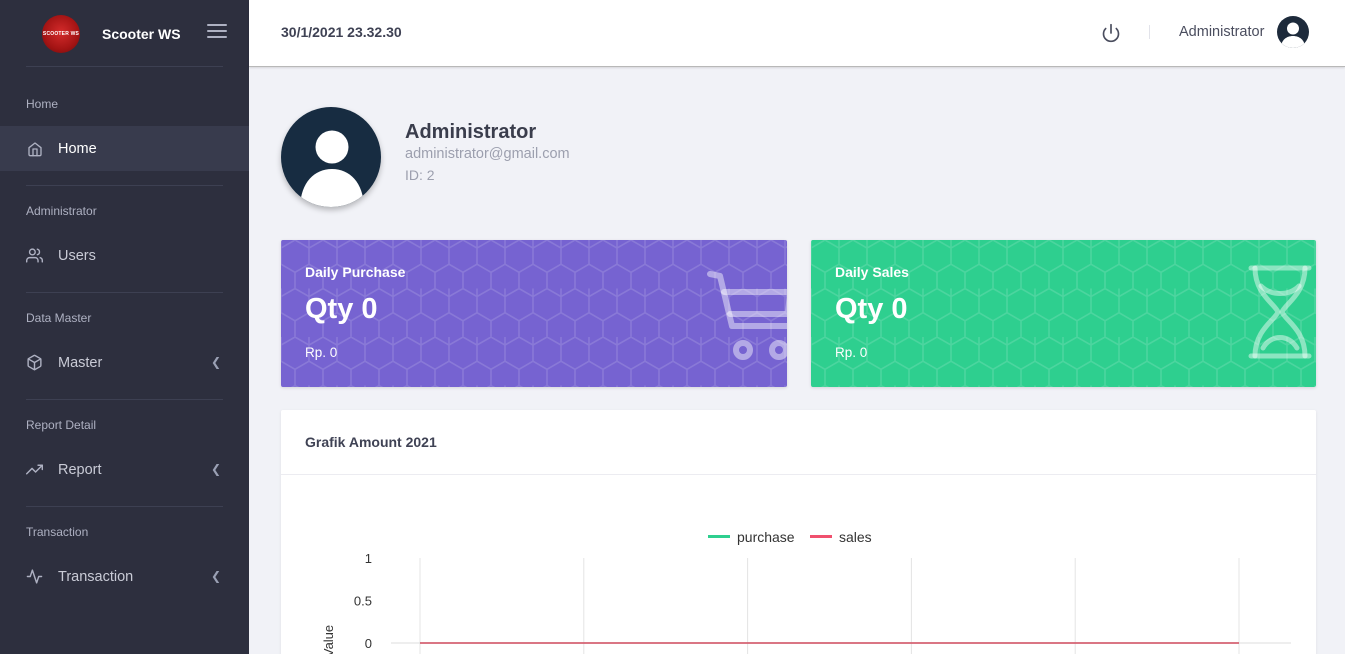  Describe the element at coordinates (57, 532) in the screenshot. I see `section-label-transaction: Transaction` at that location.